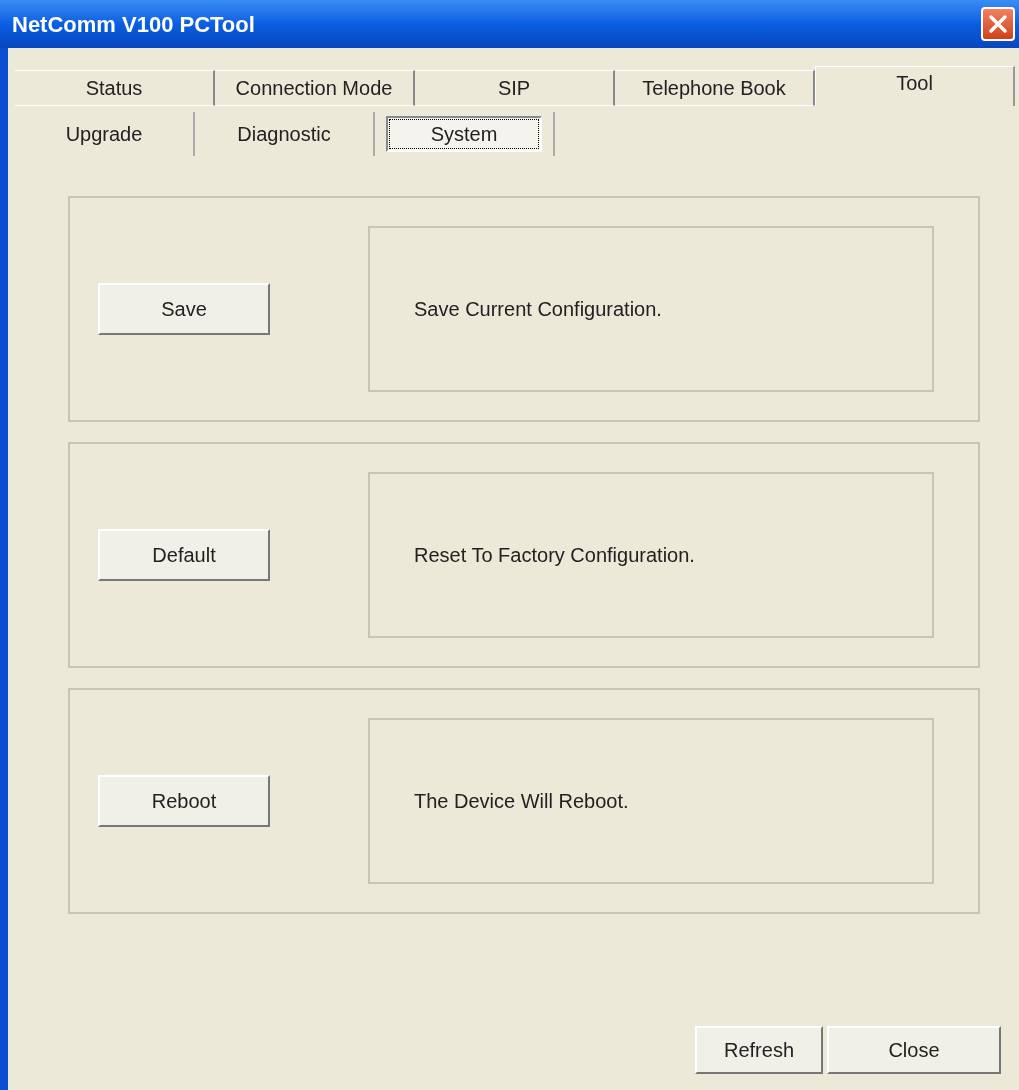 Image resolution: width=1019 pixels, height=1090 pixels. What do you see at coordinates (538, 309) in the screenshot?
I see `description-text: Save Current Configuration.` at bounding box center [538, 309].